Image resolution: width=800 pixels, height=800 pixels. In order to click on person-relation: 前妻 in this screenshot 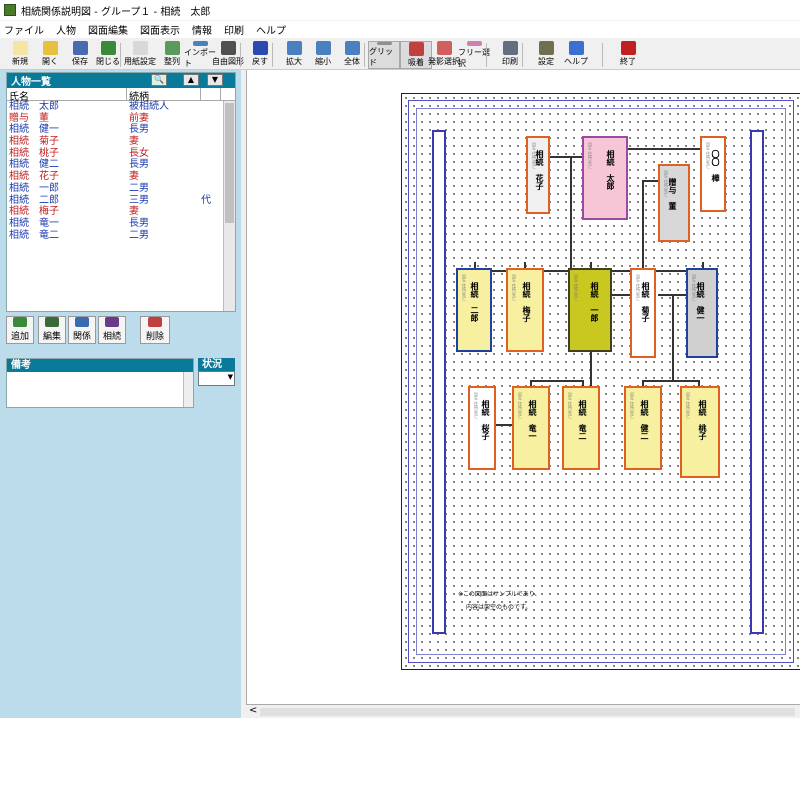, I will do `click(139, 118)`.